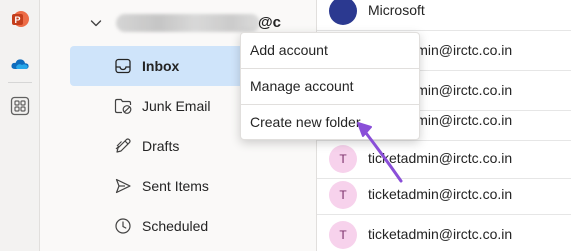 This screenshot has height=251, width=571. Describe the element at coordinates (20, 64) in the screenshot. I see `onedrive-icon` at that location.